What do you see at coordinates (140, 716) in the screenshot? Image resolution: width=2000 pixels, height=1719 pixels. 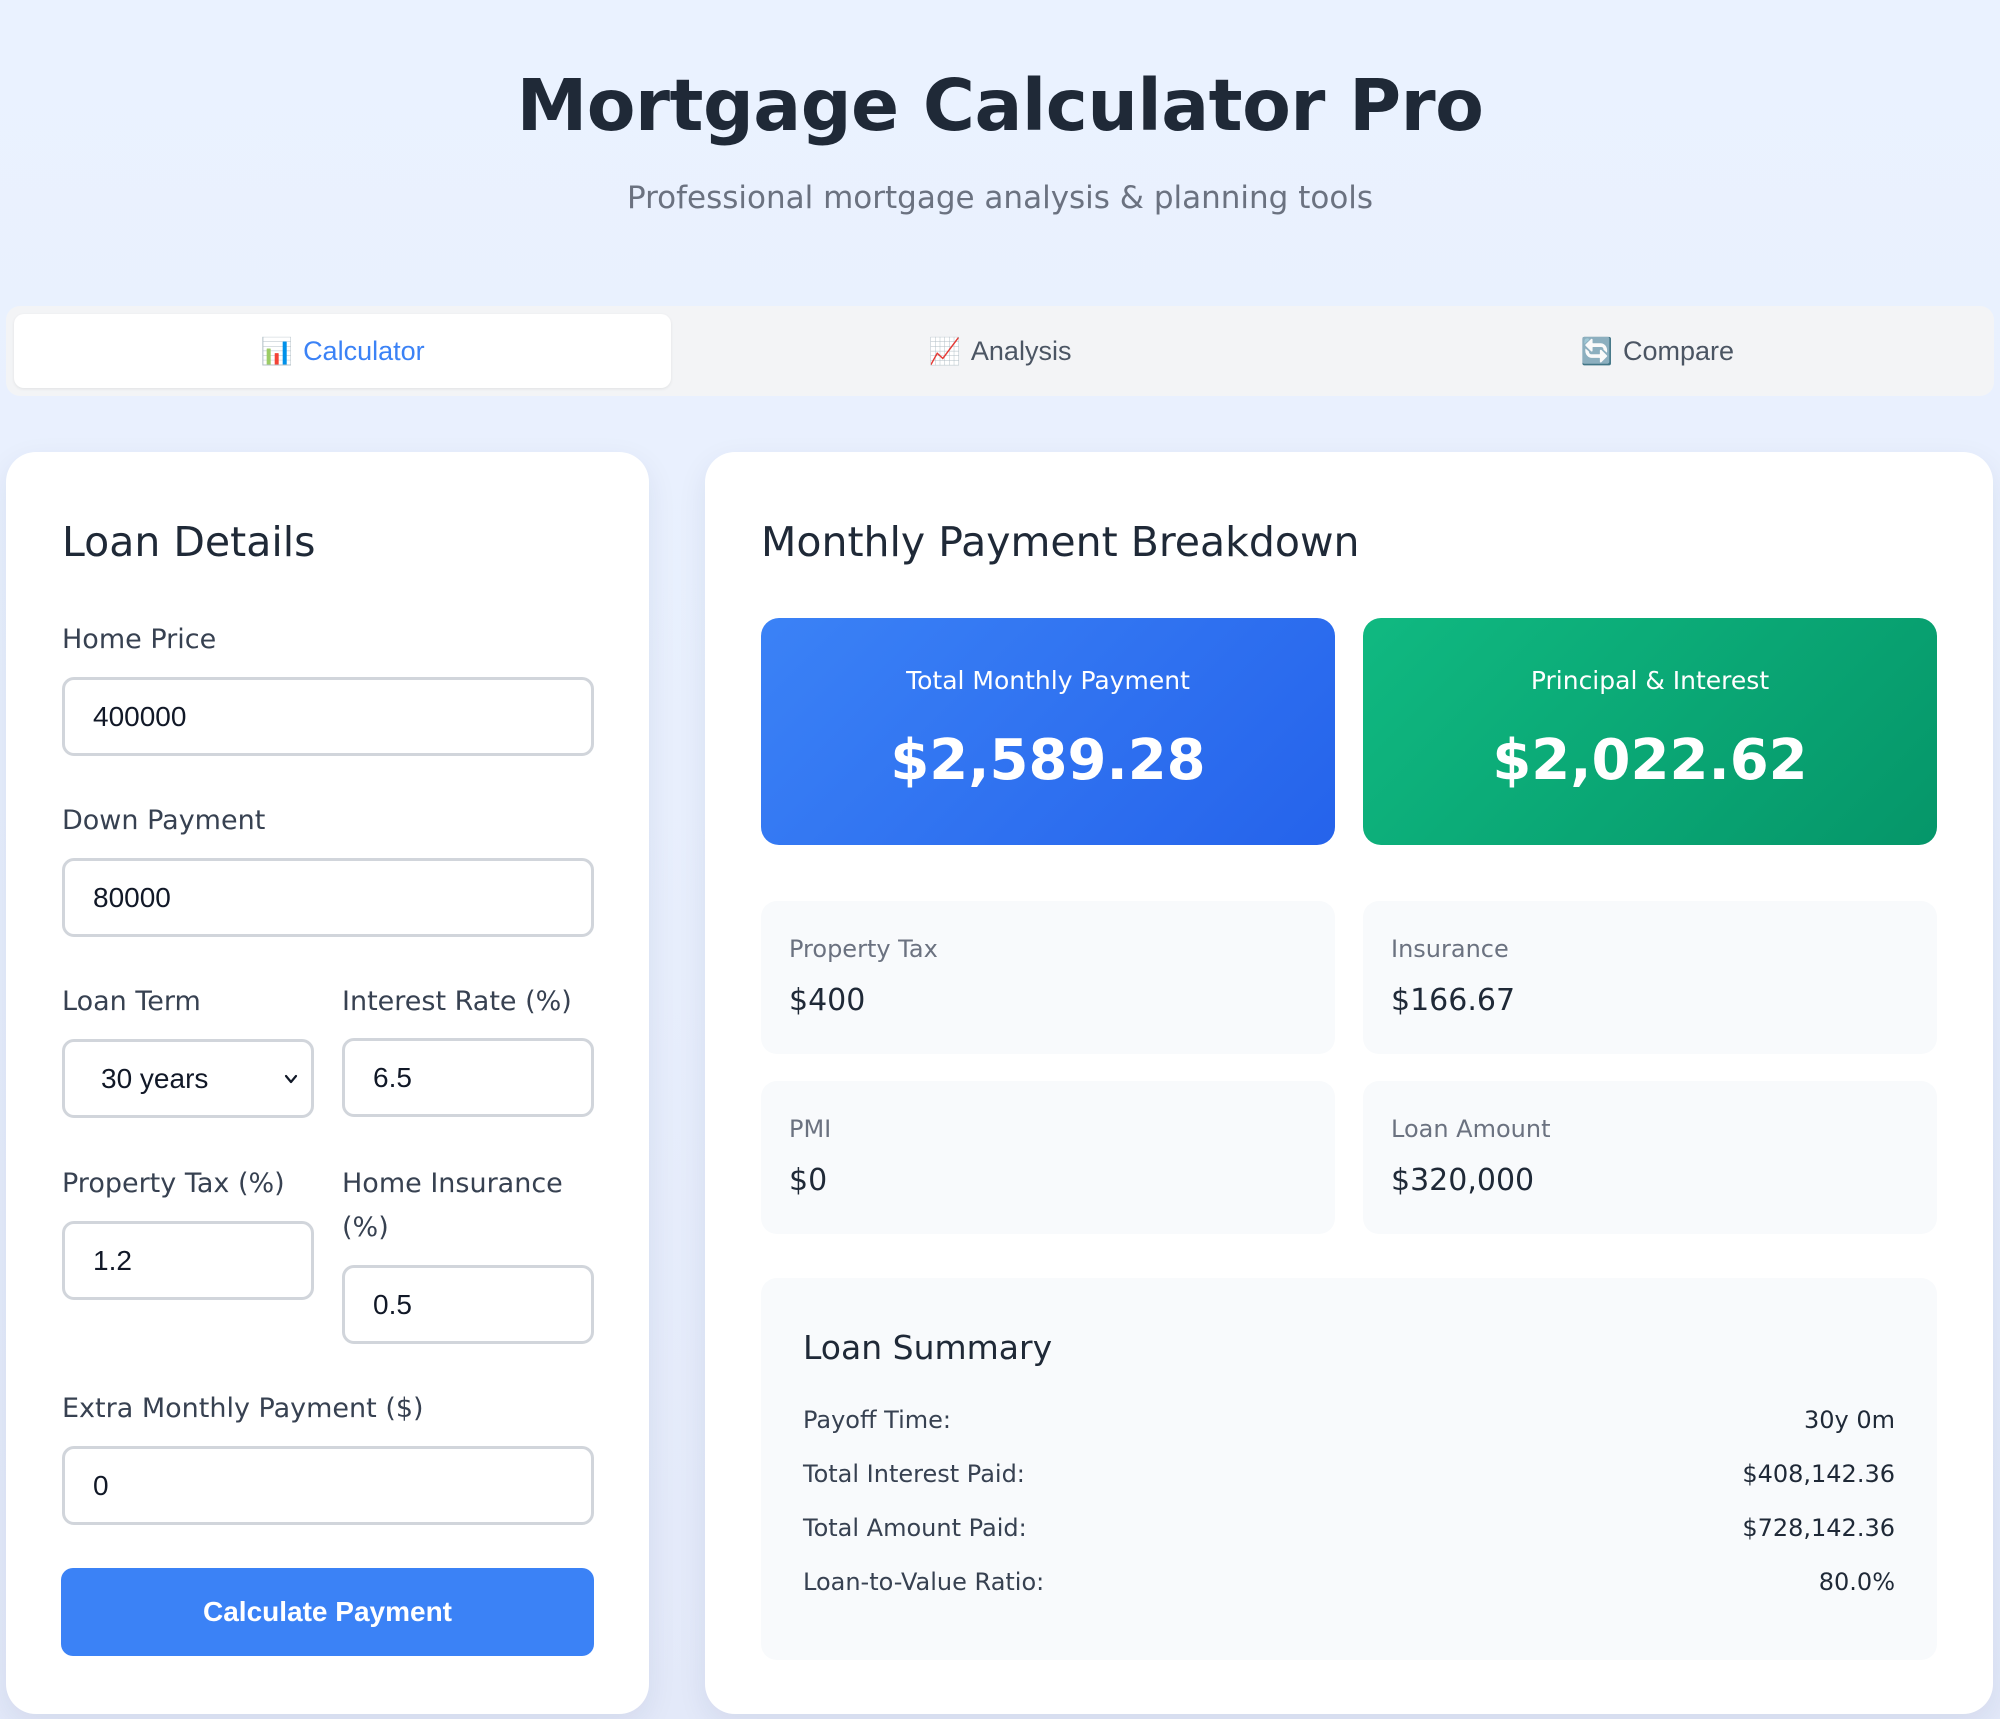 I see `home-price-value: 400000` at bounding box center [140, 716].